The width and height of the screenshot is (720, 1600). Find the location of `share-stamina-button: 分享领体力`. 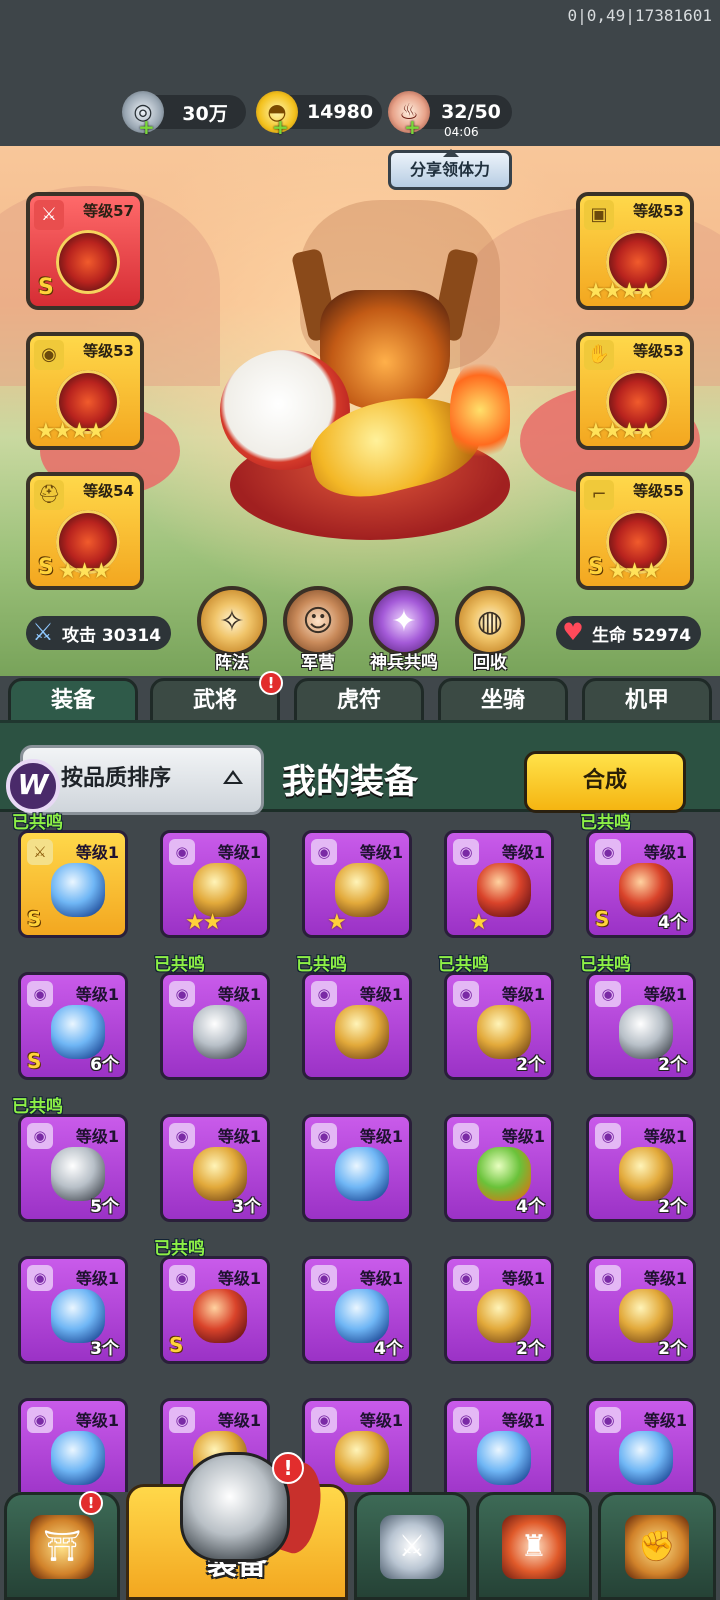

share-stamina-button: 分享领体力 is located at coordinates (450, 169).